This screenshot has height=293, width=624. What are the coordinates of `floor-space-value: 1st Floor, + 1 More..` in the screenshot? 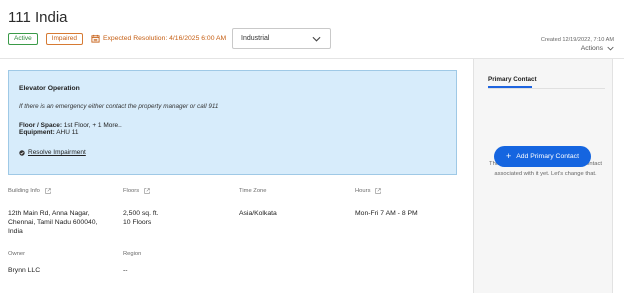 It's located at (92, 125).